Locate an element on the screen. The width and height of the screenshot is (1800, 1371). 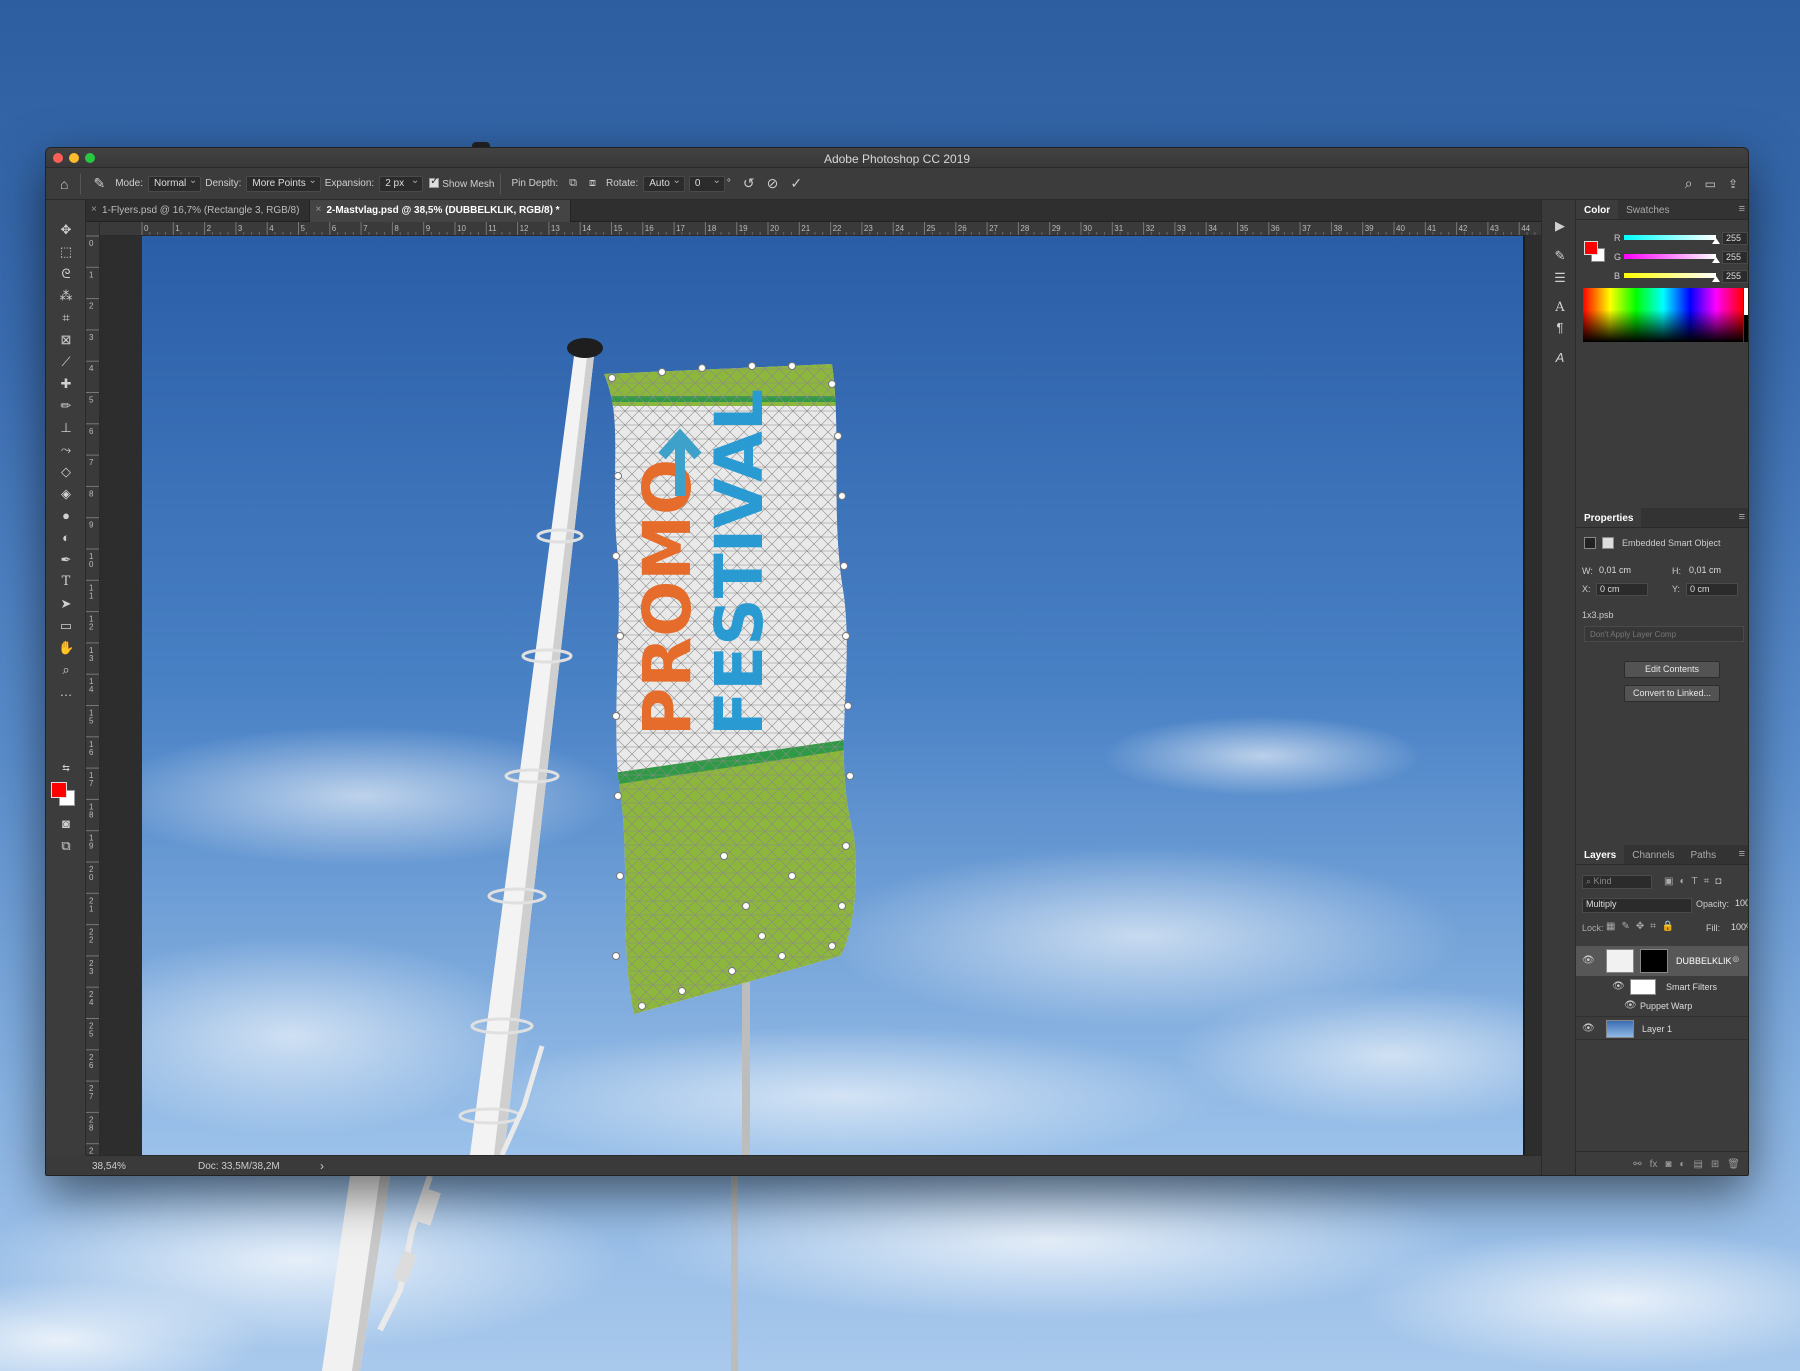
color-foreground-swatch is located at coordinates (1591, 248).